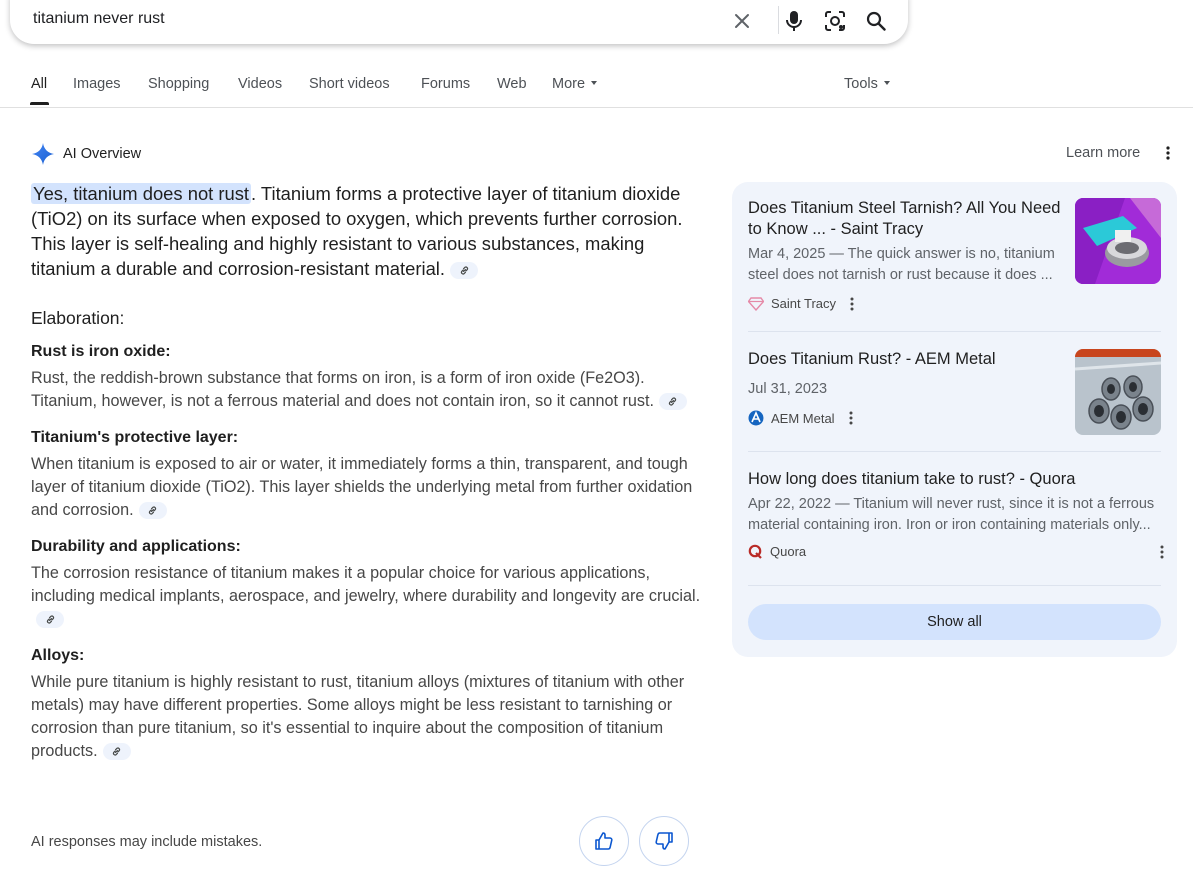 This screenshot has width=1193, height=875. What do you see at coordinates (804, 303) in the screenshot?
I see `source-name: Saint Tracy` at bounding box center [804, 303].